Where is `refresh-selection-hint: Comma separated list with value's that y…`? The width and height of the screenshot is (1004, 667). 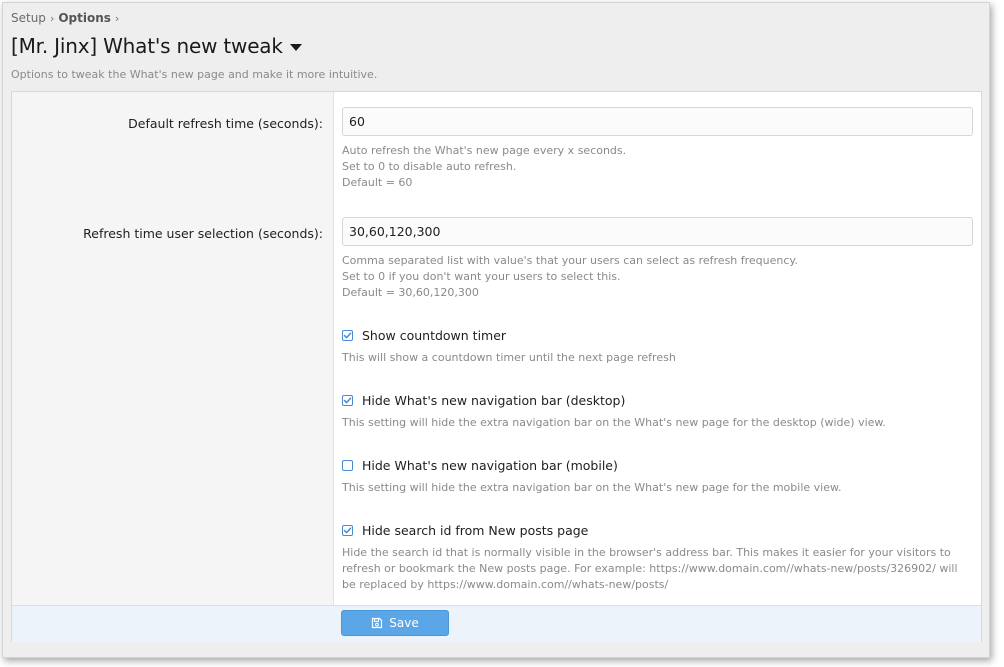 refresh-selection-hint: Comma separated list with value's that y… is located at coordinates (570, 277).